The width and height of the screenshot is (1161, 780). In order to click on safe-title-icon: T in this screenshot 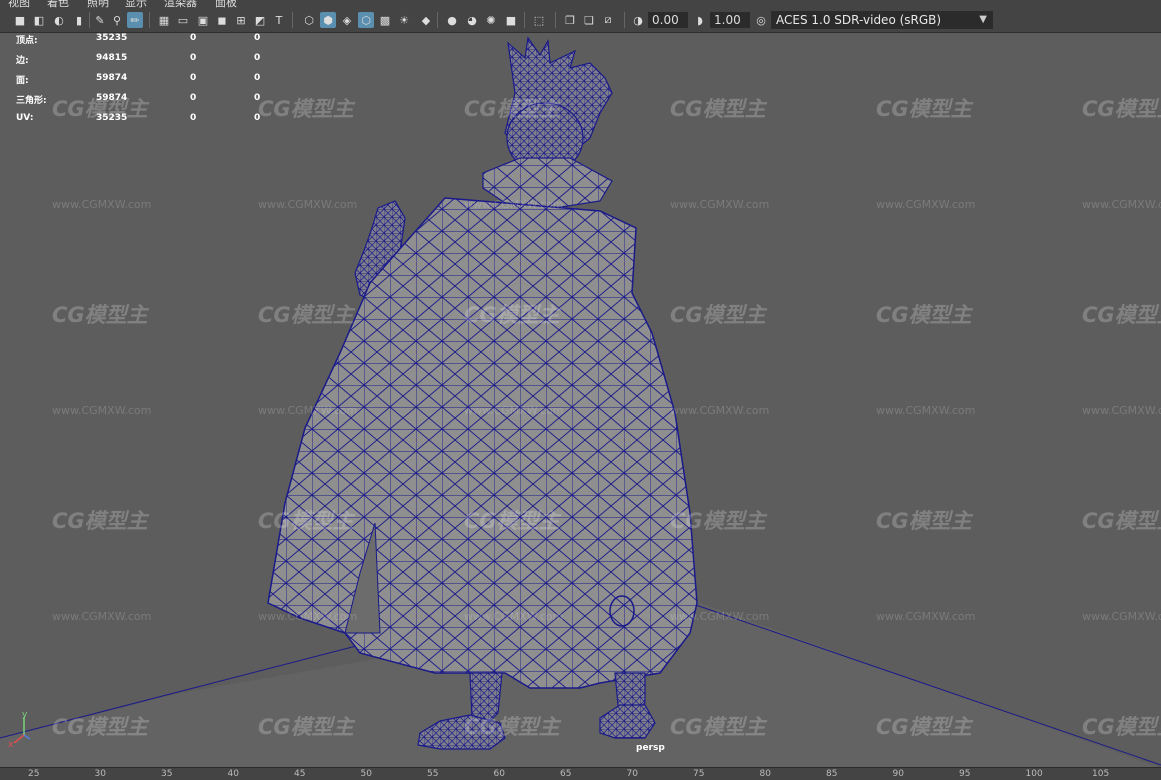, I will do `click(279, 20)`.